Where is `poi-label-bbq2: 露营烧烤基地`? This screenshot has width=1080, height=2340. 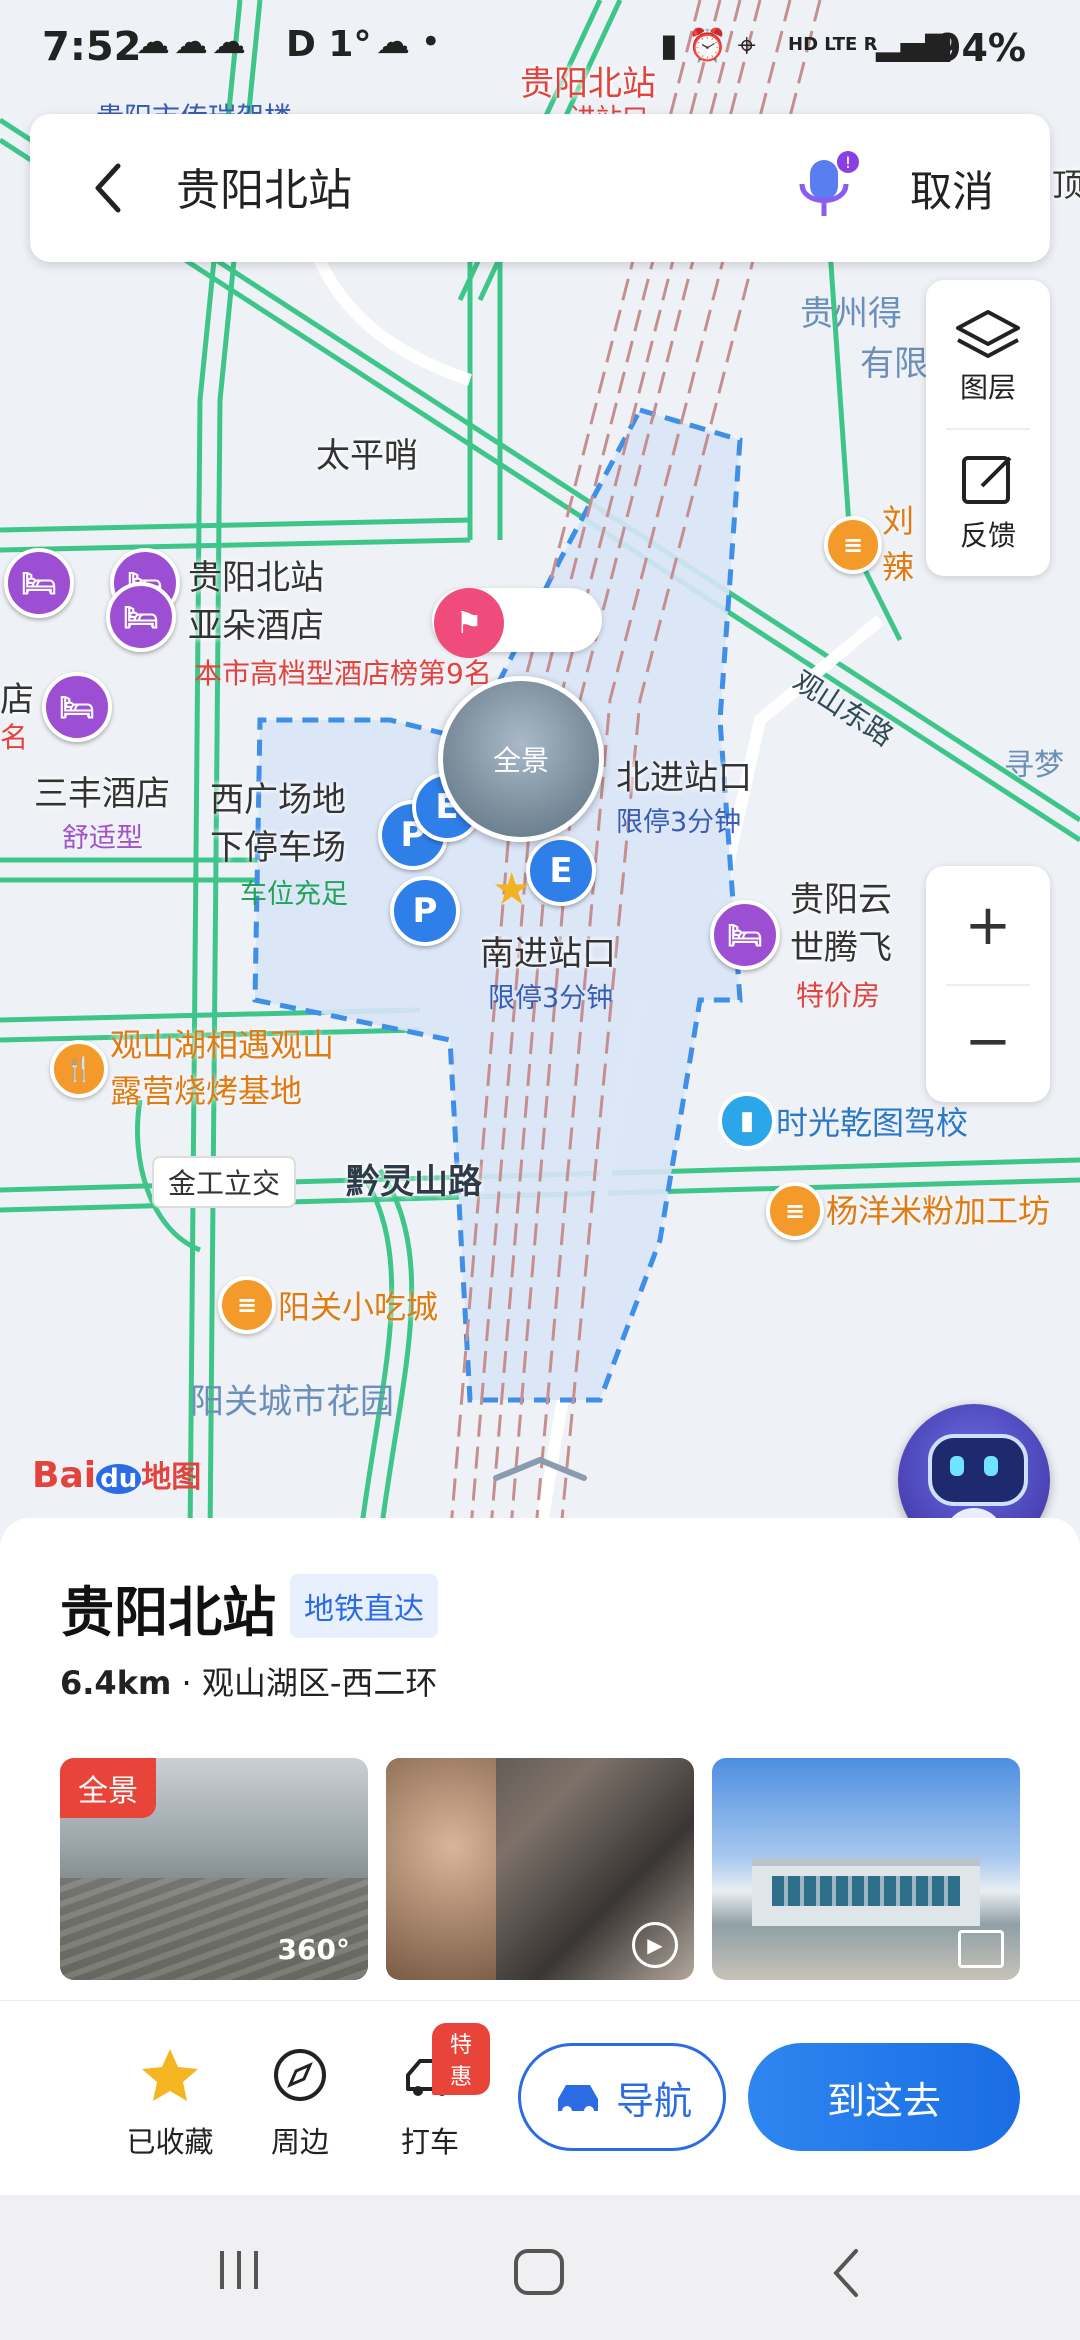 poi-label-bbq2: 露营烧烤基地 is located at coordinates (206, 1089).